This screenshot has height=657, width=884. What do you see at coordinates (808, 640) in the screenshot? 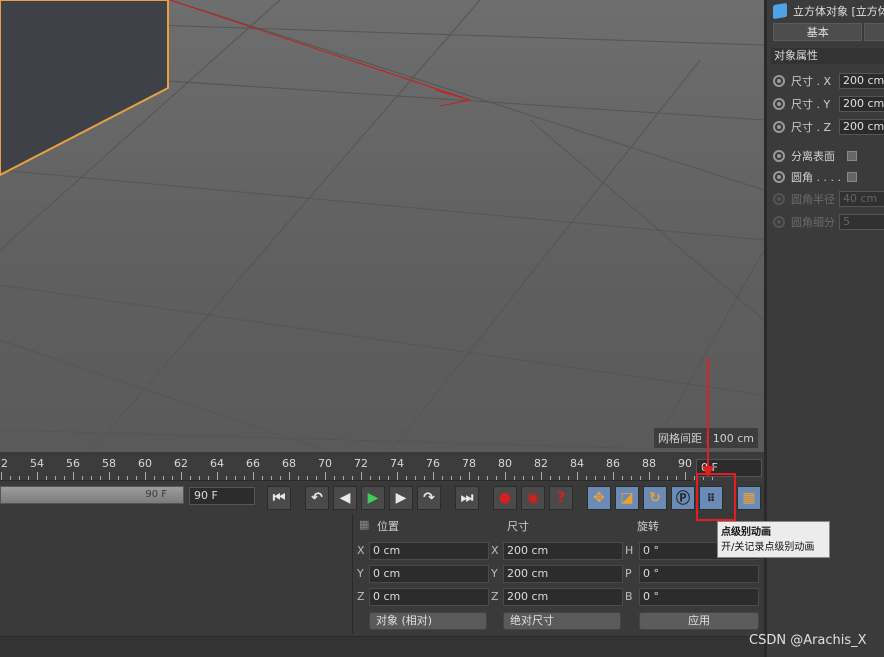
I see `watermark: CSDN @Arachis_X` at bounding box center [808, 640].